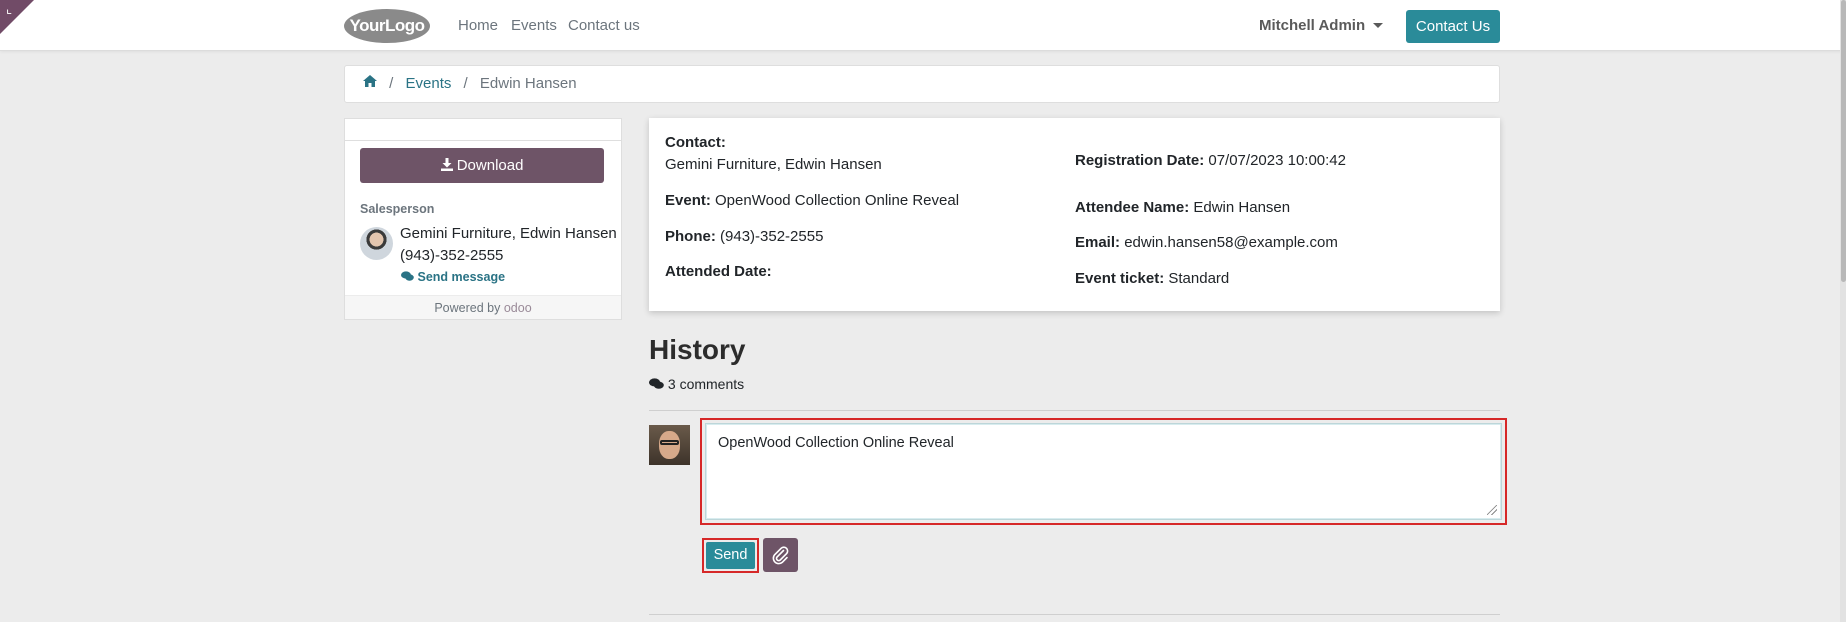  What do you see at coordinates (397, 209) in the screenshot?
I see `salesperson-label: Salesperson` at bounding box center [397, 209].